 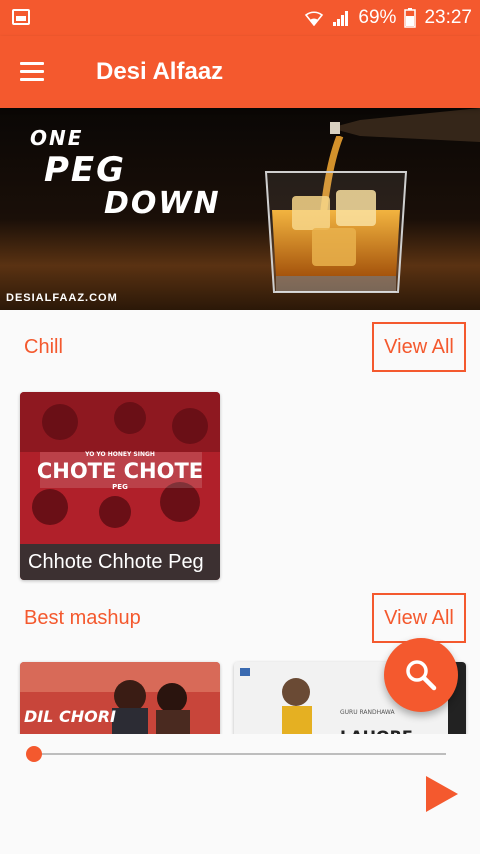 What do you see at coordinates (341, 18) in the screenshot?
I see `signal-icon` at bounding box center [341, 18].